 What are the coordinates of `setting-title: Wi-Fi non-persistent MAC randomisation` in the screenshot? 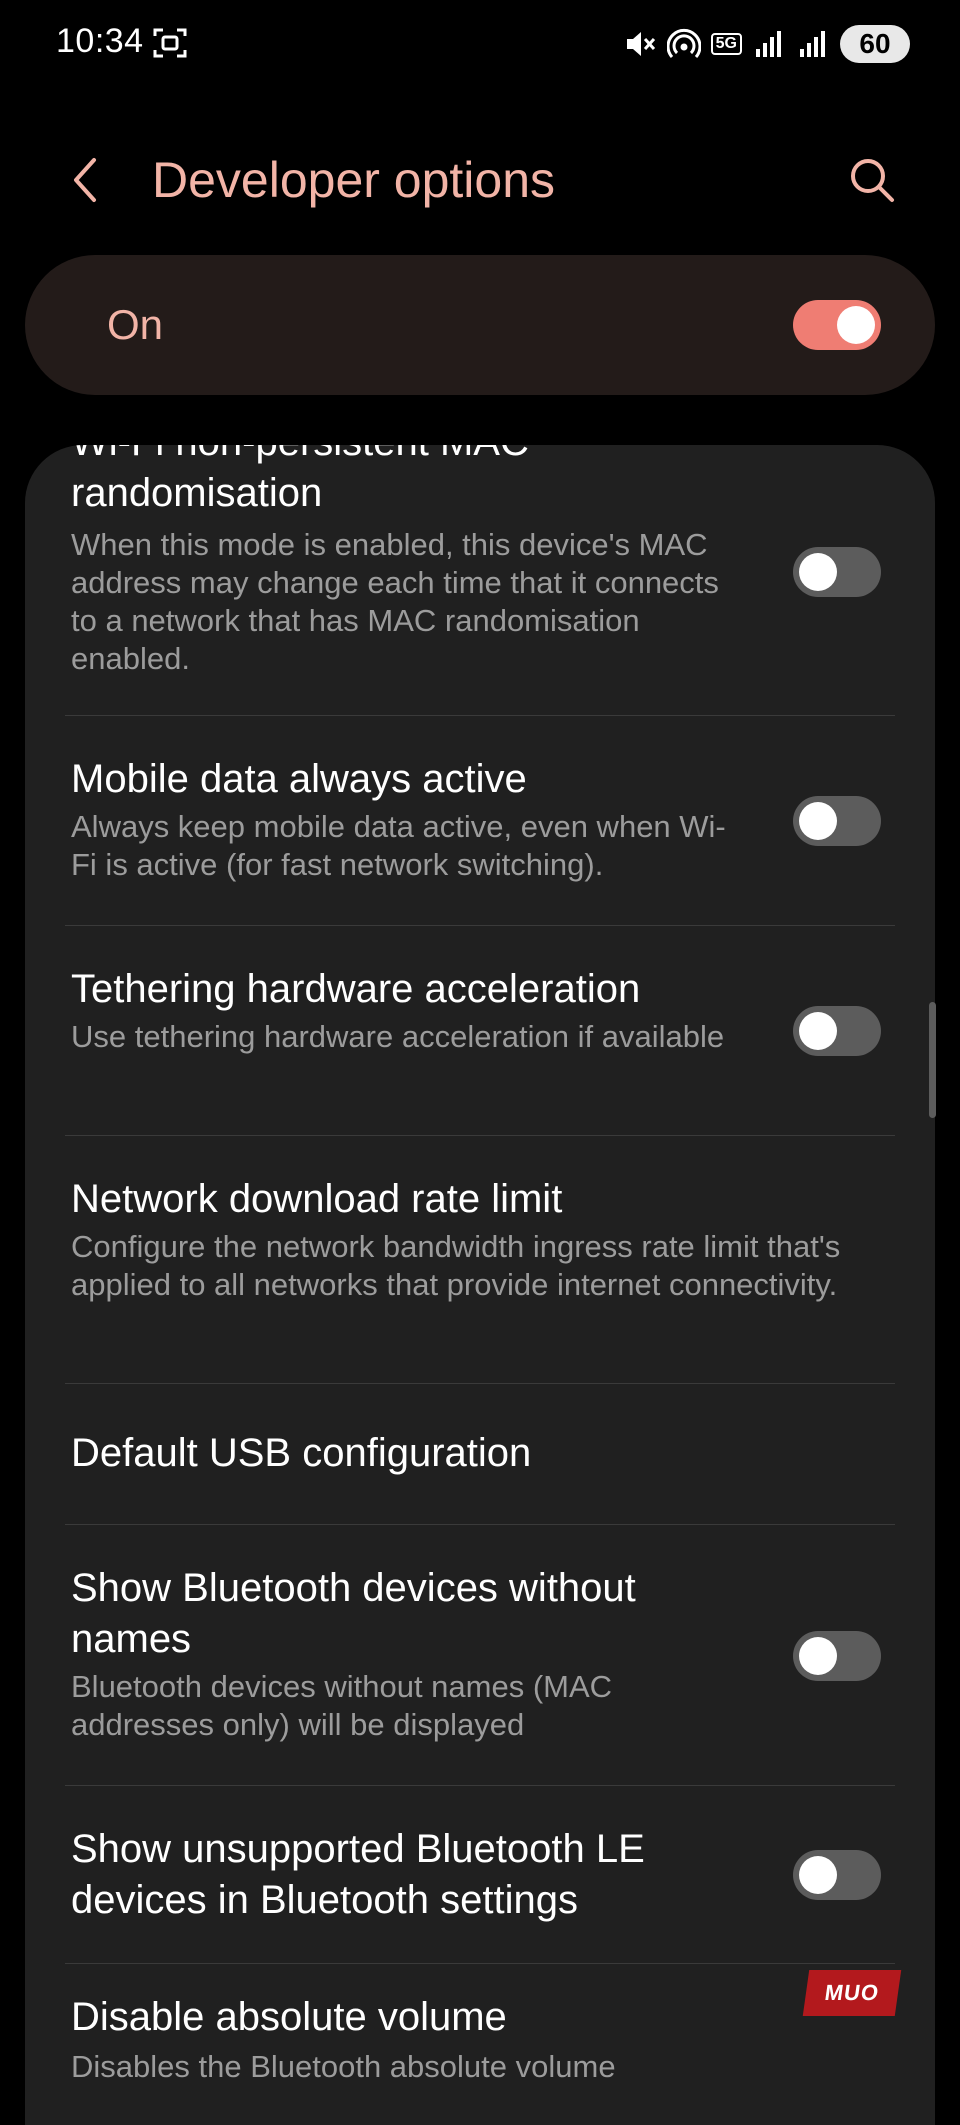 It's located at (300, 480).